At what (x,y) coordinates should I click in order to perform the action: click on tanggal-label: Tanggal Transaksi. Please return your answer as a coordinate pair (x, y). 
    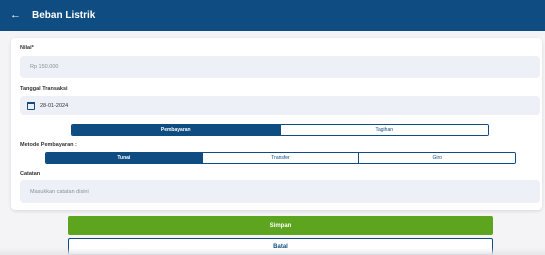
    Looking at the image, I should click on (44, 89).